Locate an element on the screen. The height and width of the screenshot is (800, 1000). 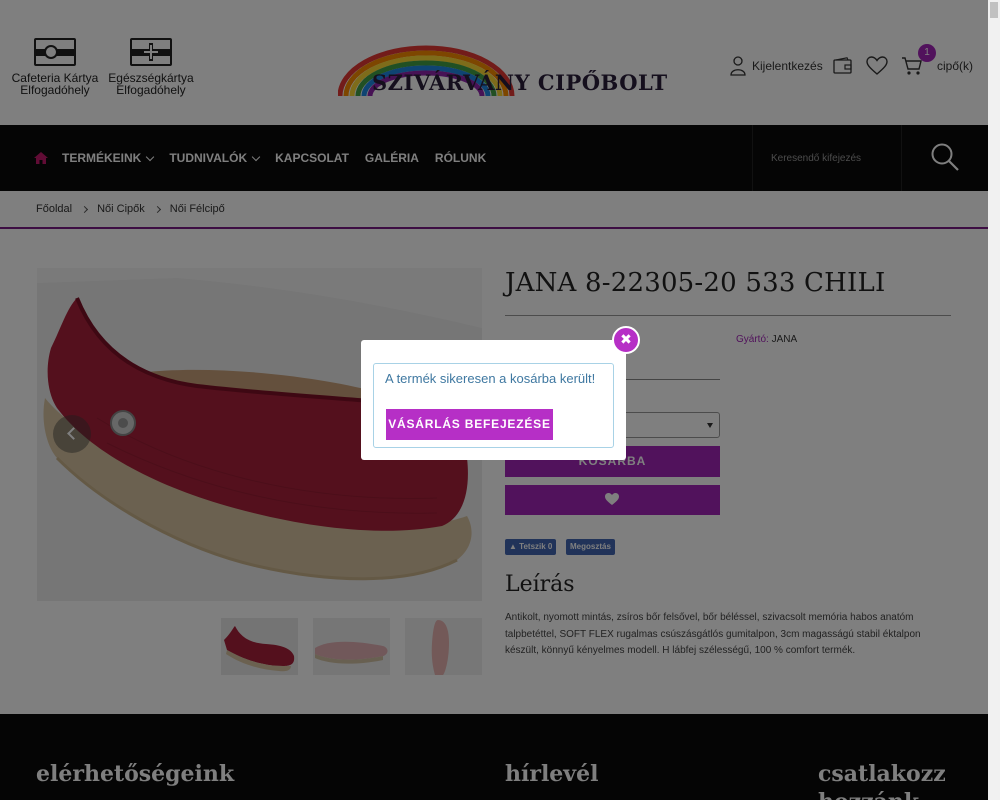
modal-message: A termék sikeresen a kosárba került! is located at coordinates (490, 378).